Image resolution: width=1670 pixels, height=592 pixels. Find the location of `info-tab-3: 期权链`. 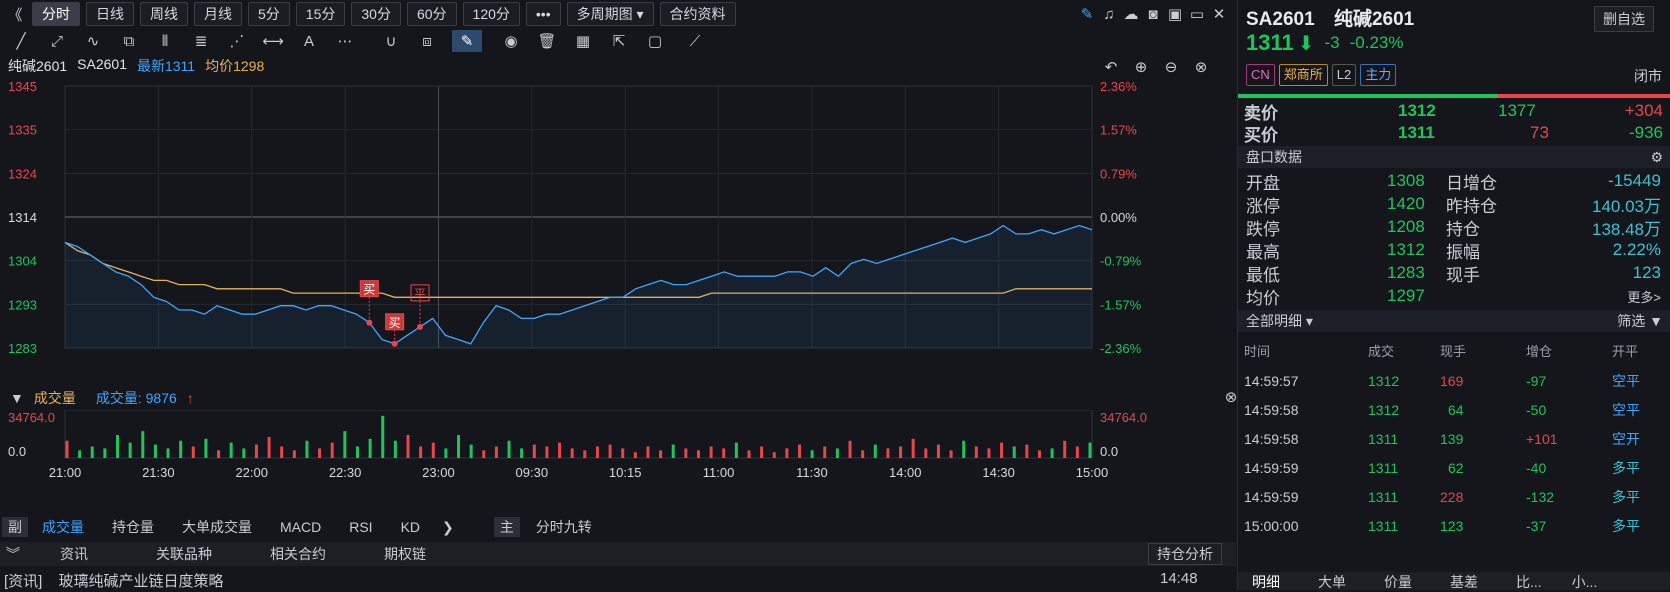

info-tab-3: 期权链 is located at coordinates (405, 554).